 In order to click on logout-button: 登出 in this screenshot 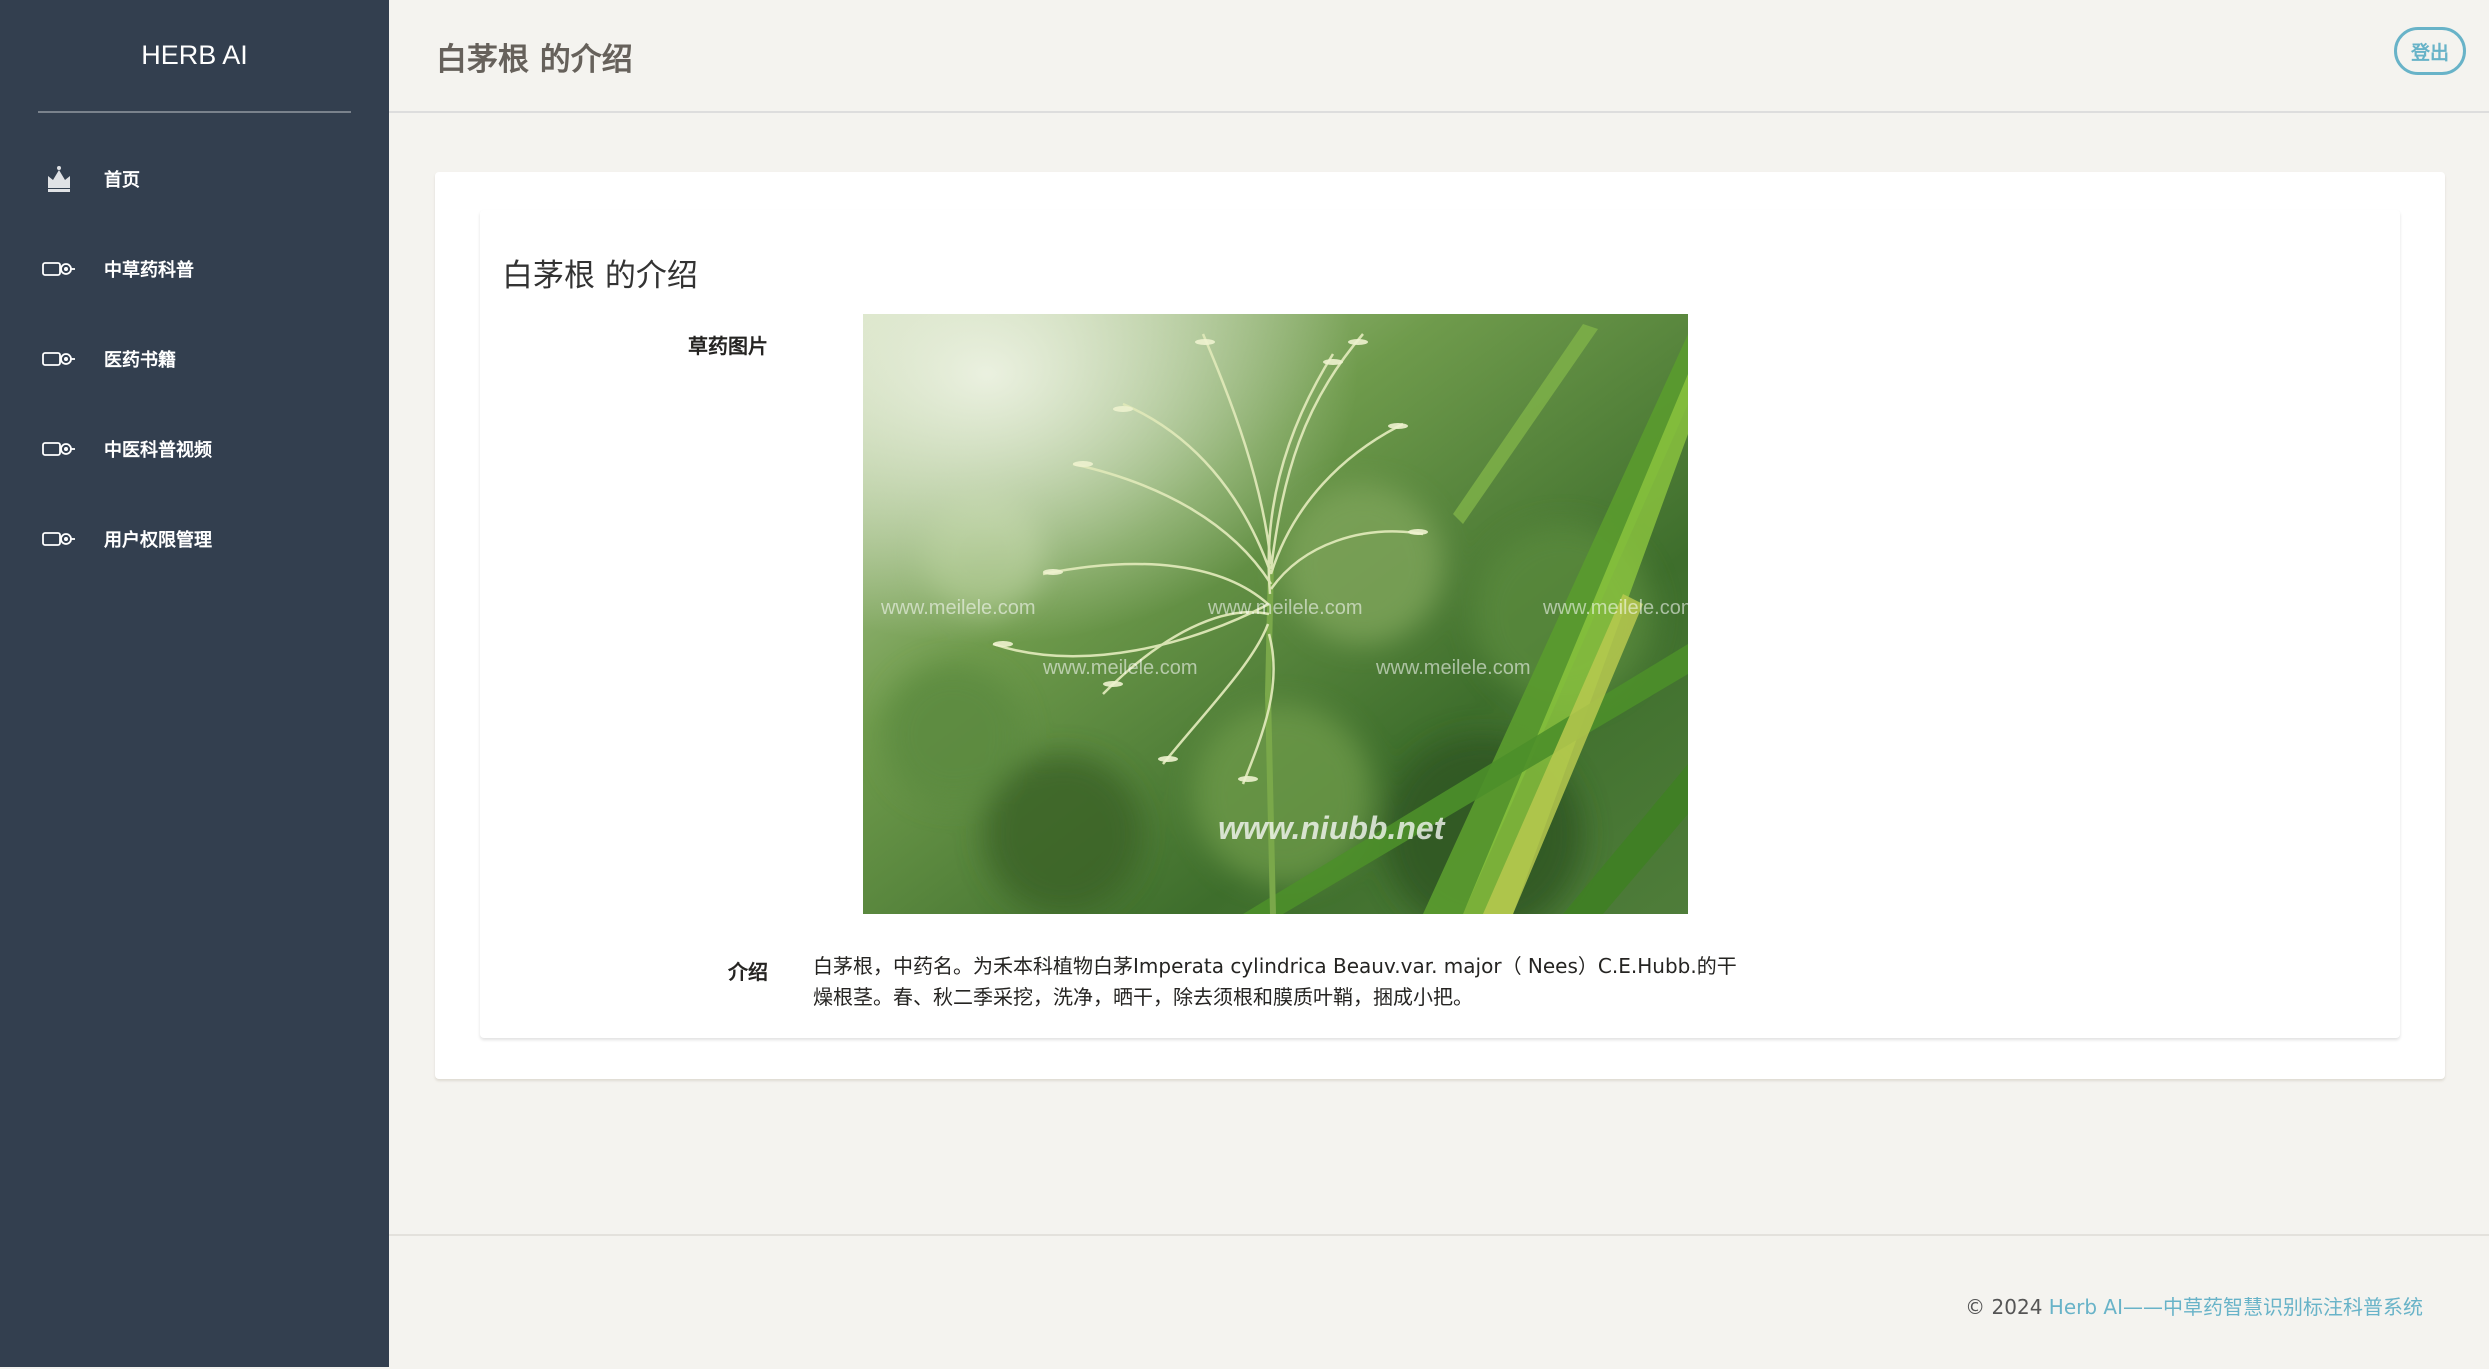, I will do `click(2430, 51)`.